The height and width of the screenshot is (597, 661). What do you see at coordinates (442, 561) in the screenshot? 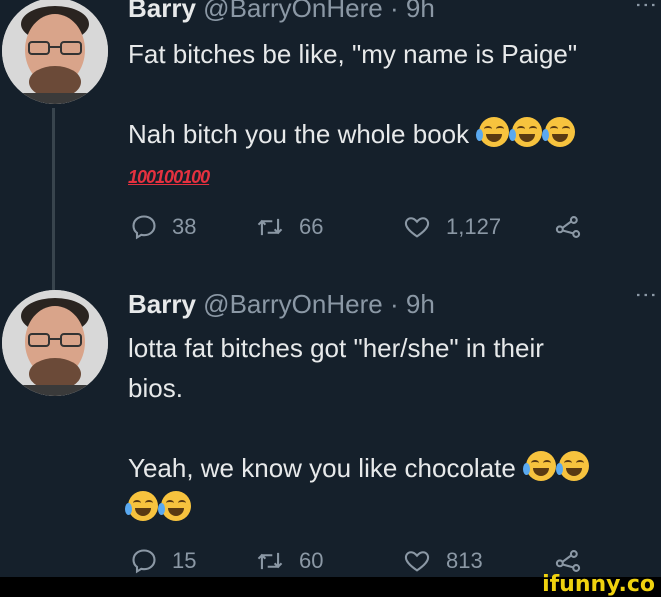
I see `like-button: 813` at bounding box center [442, 561].